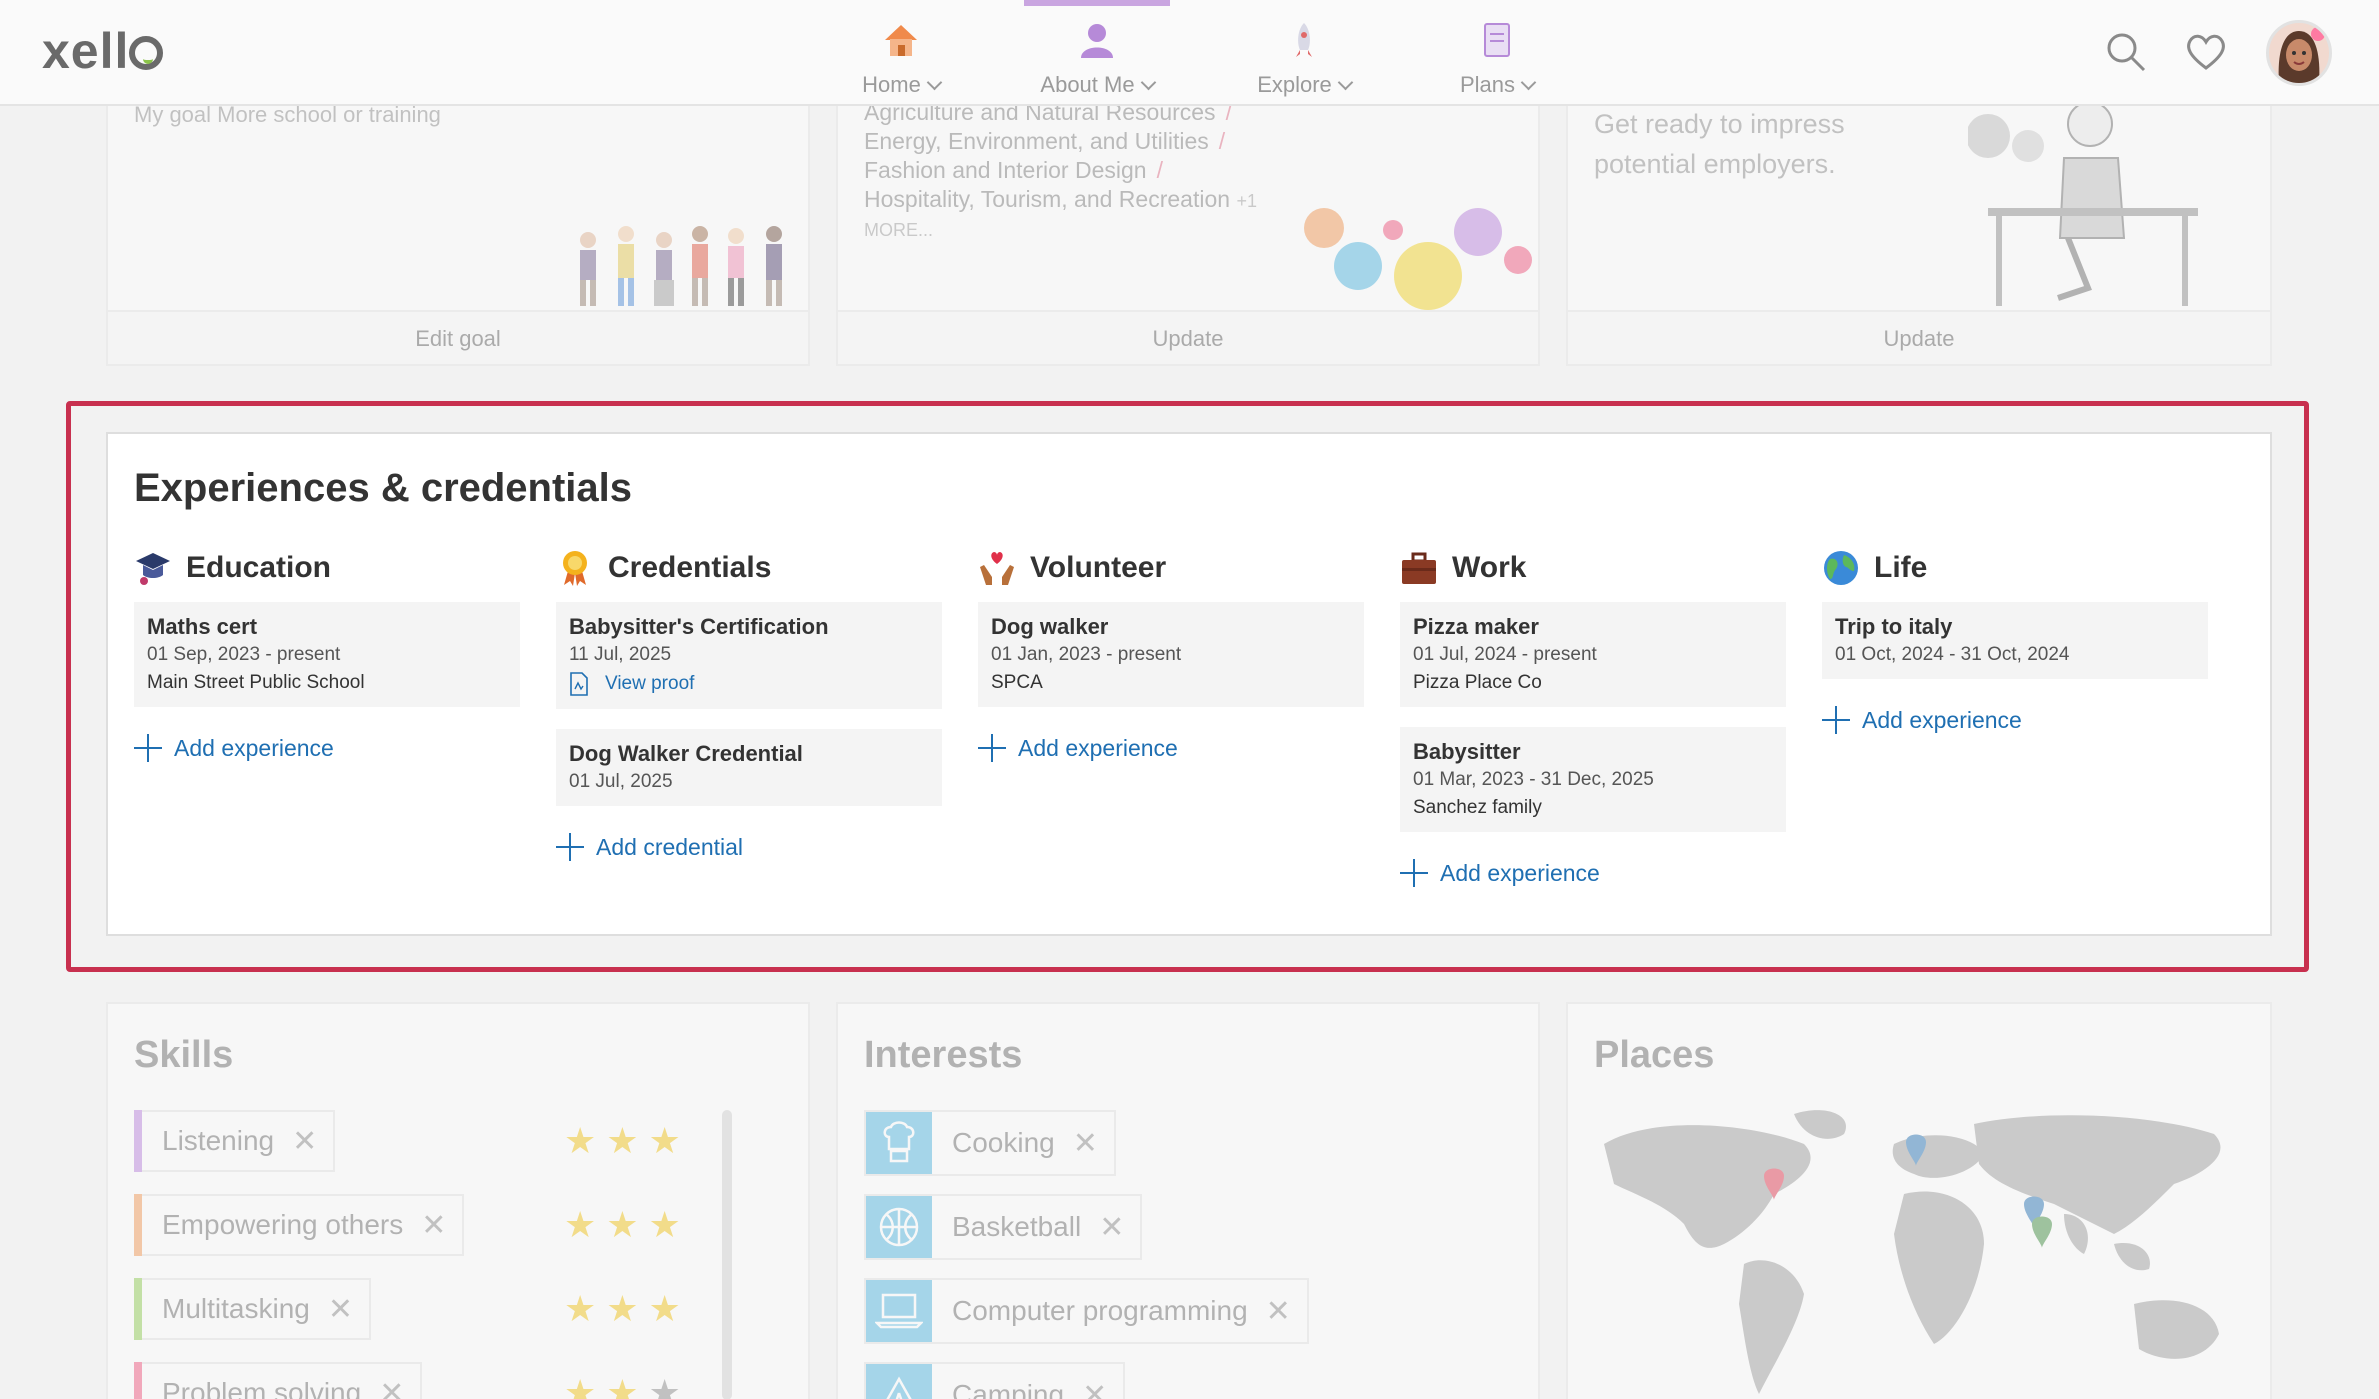 Image resolution: width=2379 pixels, height=1399 pixels. I want to click on skill-label: Multitasking, so click(236, 1308).